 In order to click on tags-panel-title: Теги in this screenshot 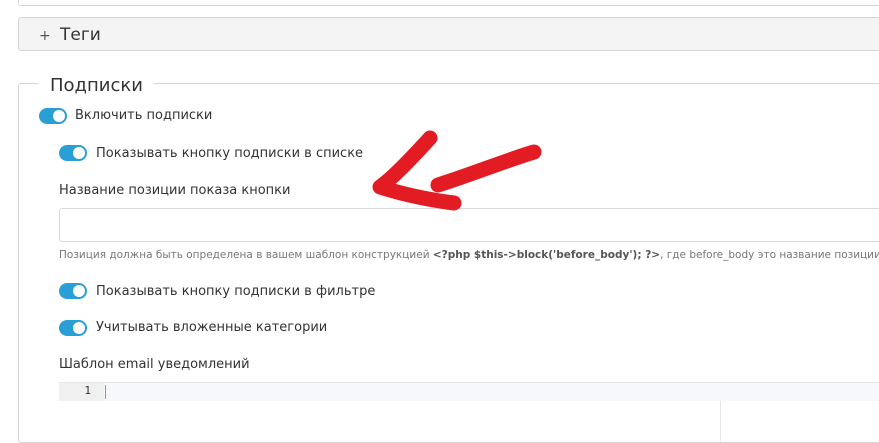, I will do `click(80, 35)`.